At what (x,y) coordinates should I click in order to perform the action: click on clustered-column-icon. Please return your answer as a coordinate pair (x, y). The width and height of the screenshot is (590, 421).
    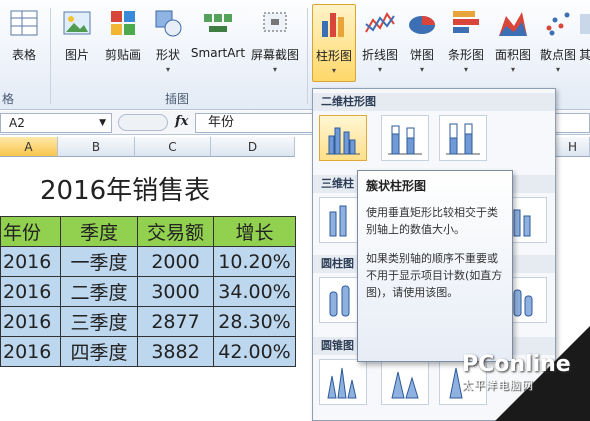
    Looking at the image, I should click on (343, 141).